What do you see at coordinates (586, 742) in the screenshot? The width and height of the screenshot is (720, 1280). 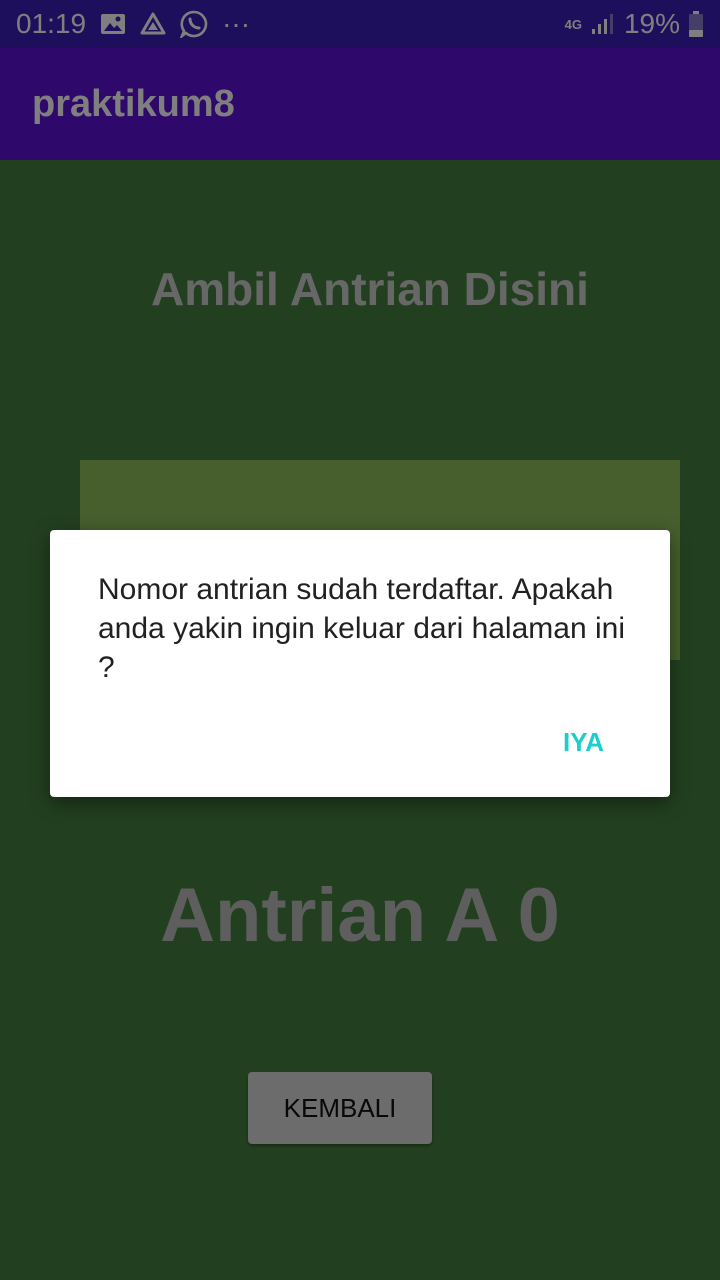 I see `dialog-confirm-button: IYA` at bounding box center [586, 742].